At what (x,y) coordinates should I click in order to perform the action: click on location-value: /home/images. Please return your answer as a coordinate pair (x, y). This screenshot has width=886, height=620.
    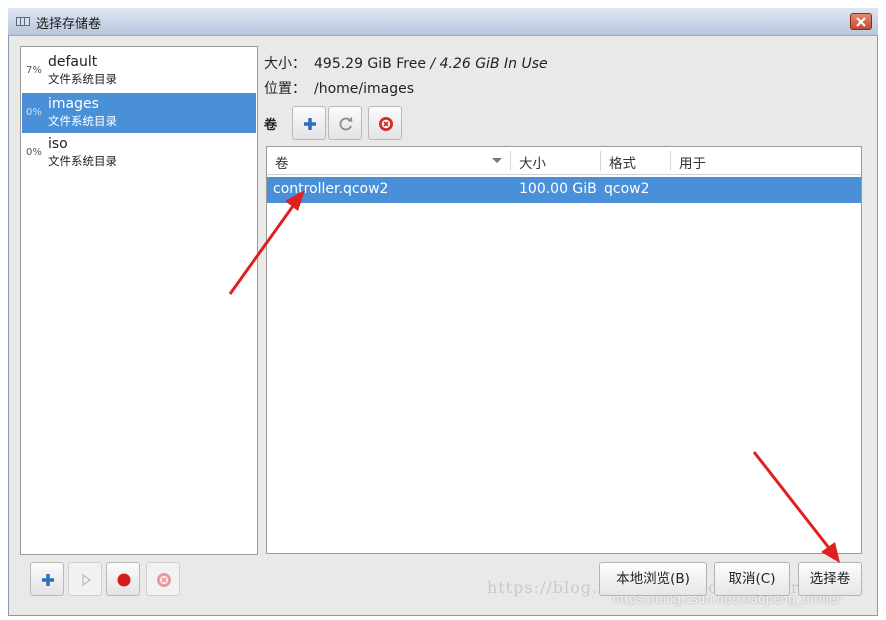
    Looking at the image, I should click on (364, 89).